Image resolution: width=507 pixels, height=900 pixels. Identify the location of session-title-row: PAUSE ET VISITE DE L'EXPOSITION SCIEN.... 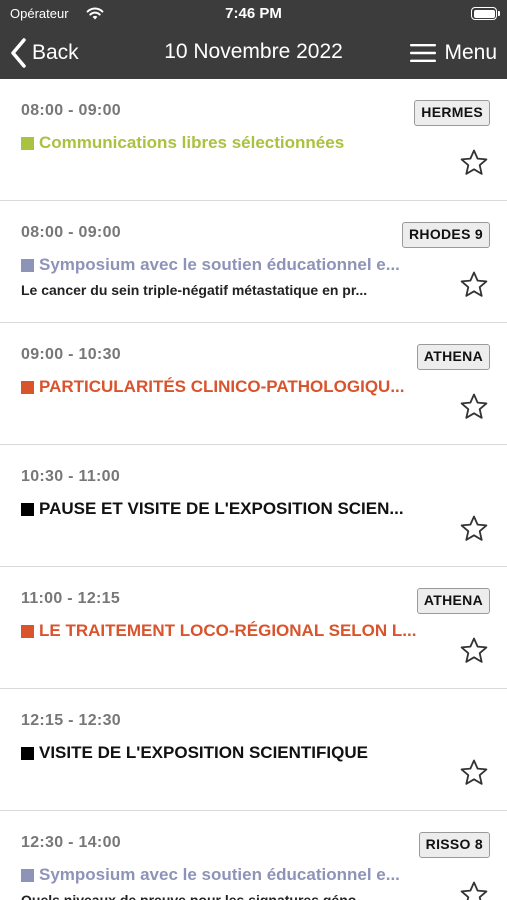
(228, 509).